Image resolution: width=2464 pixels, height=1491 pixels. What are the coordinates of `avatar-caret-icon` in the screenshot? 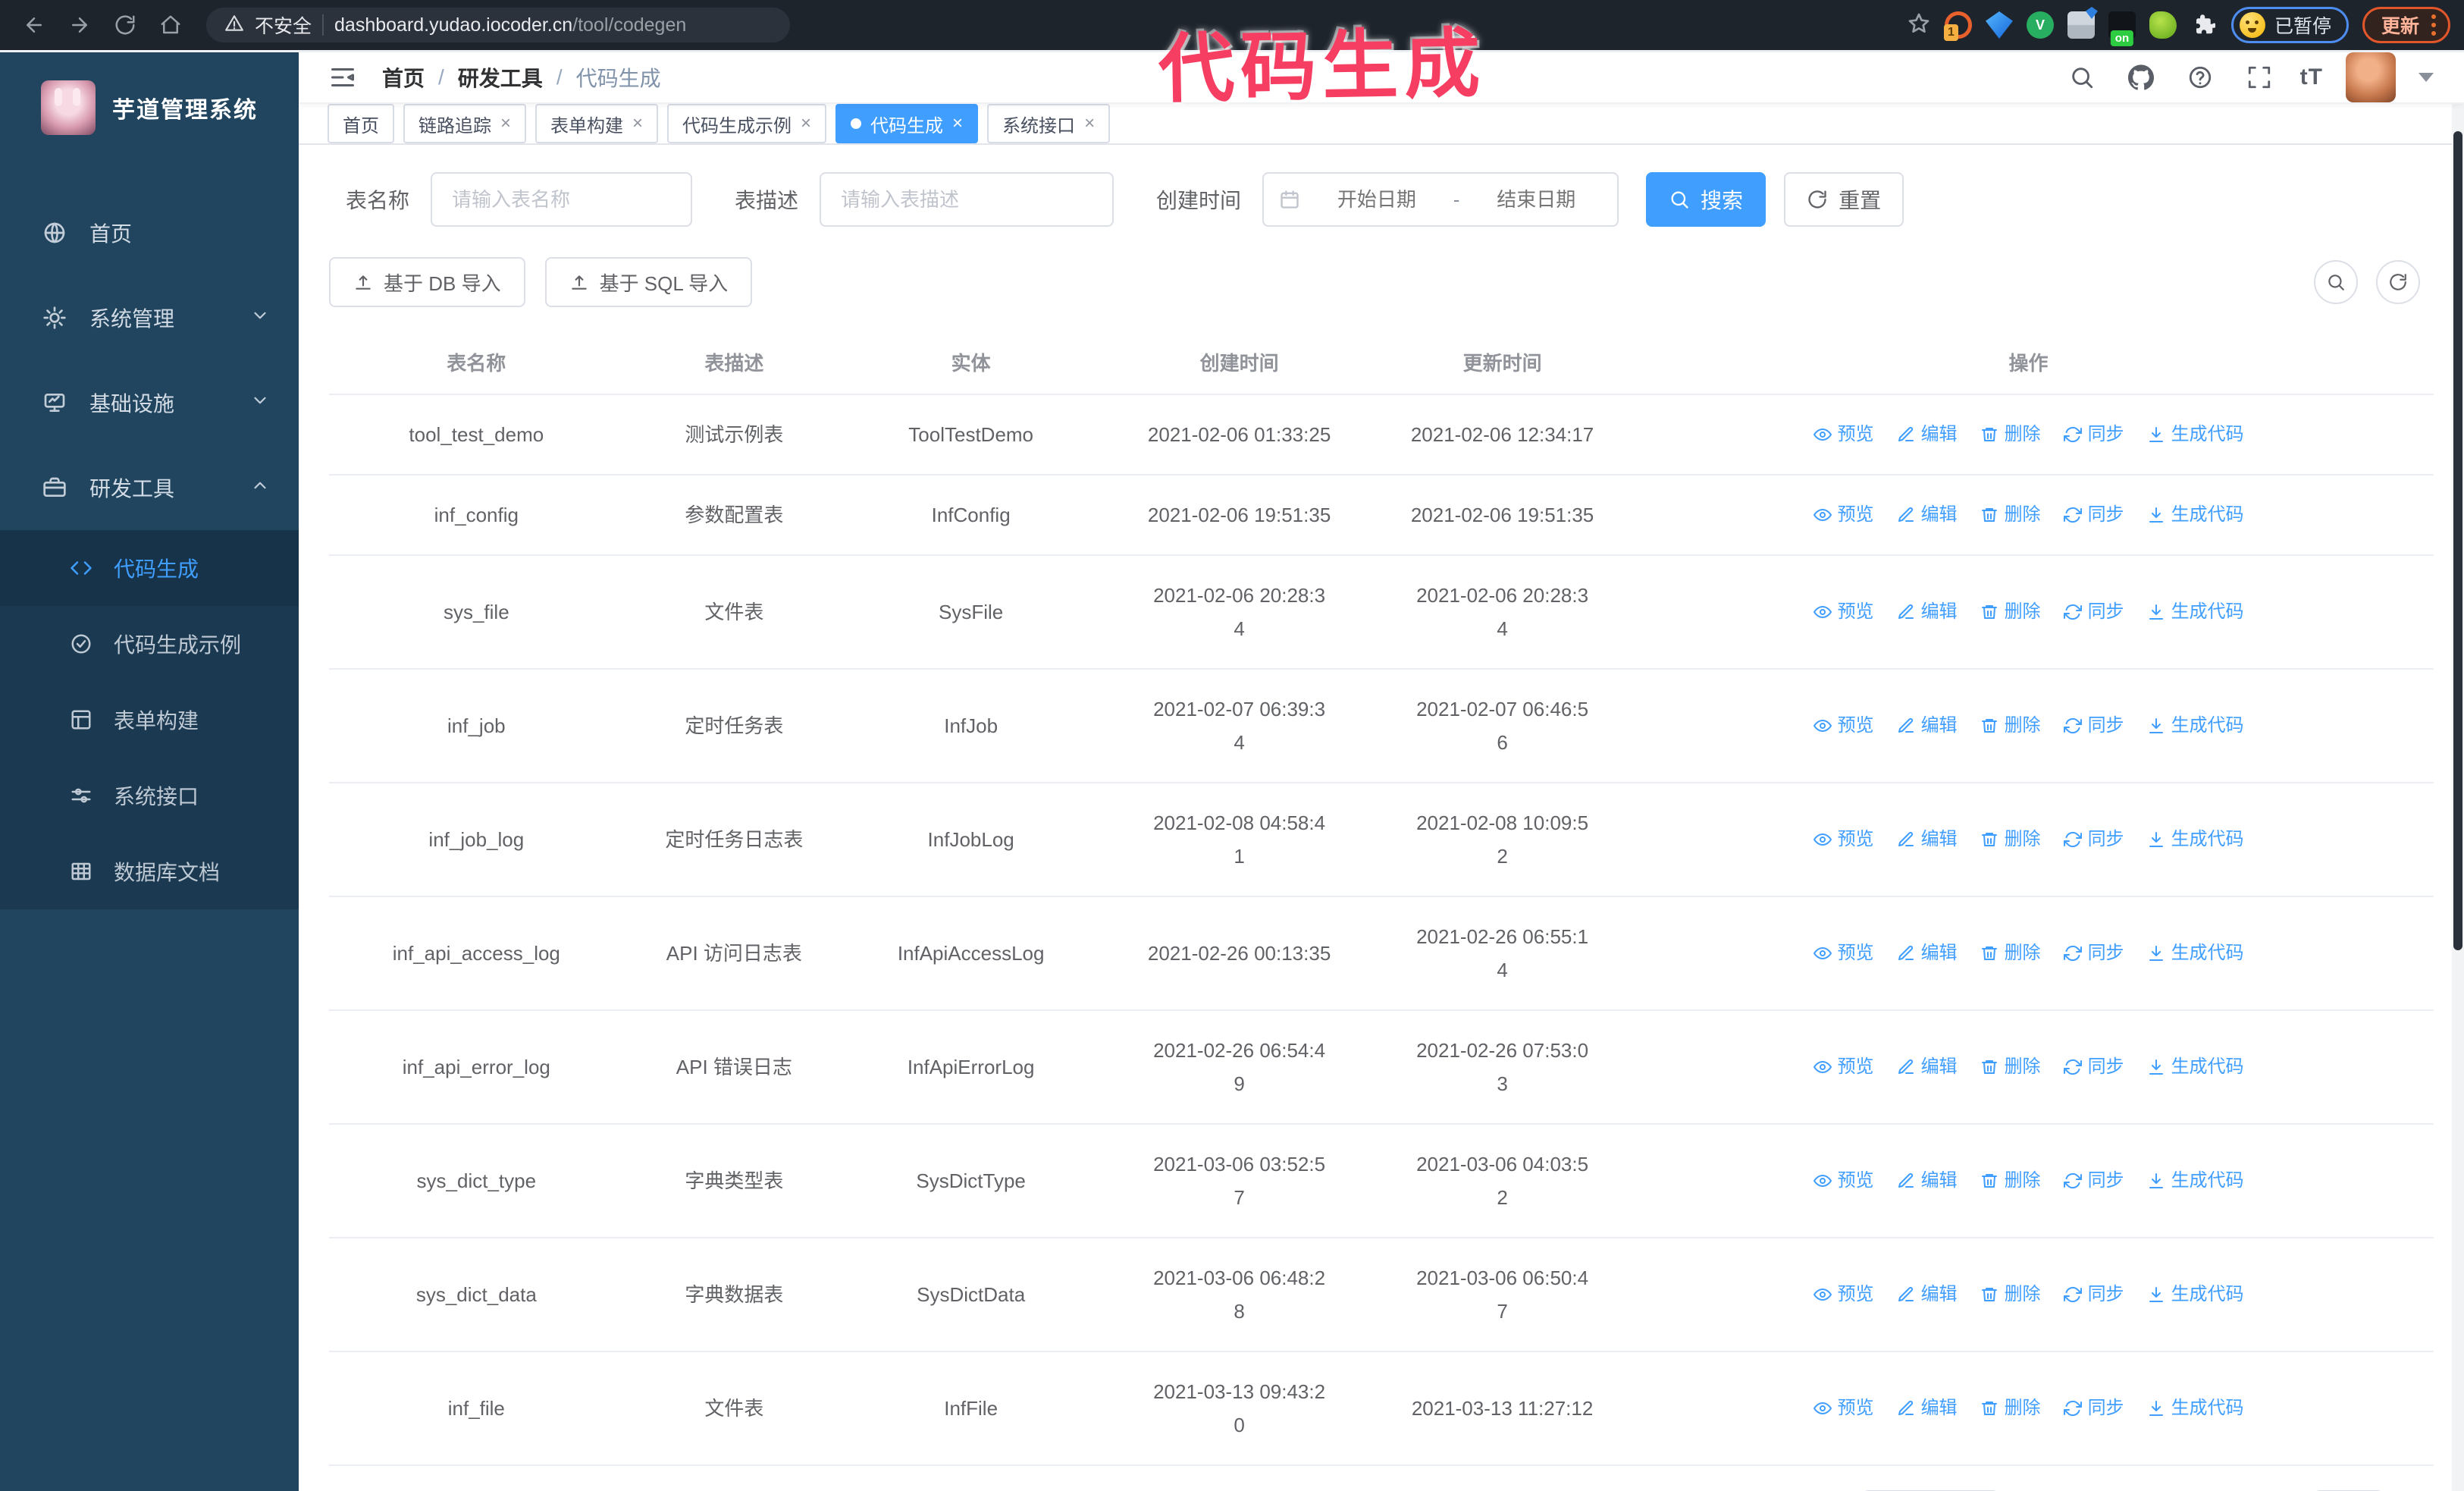 It's located at (2427, 77).